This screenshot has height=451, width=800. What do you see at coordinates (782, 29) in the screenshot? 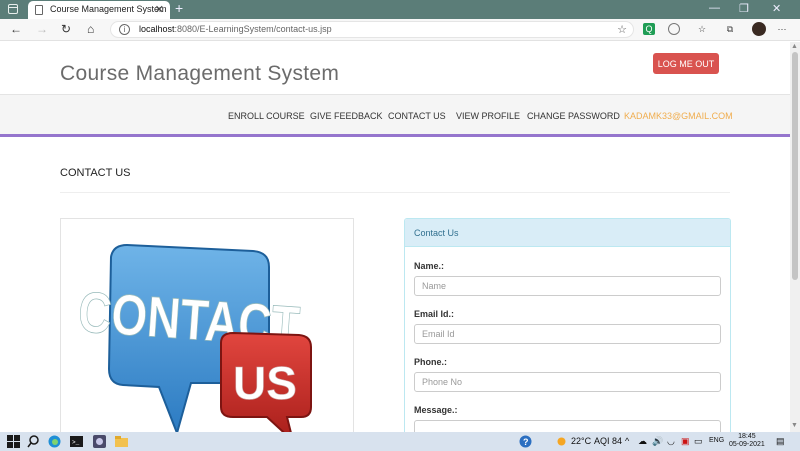
I see `more-options-icon: ⋯` at bounding box center [782, 29].